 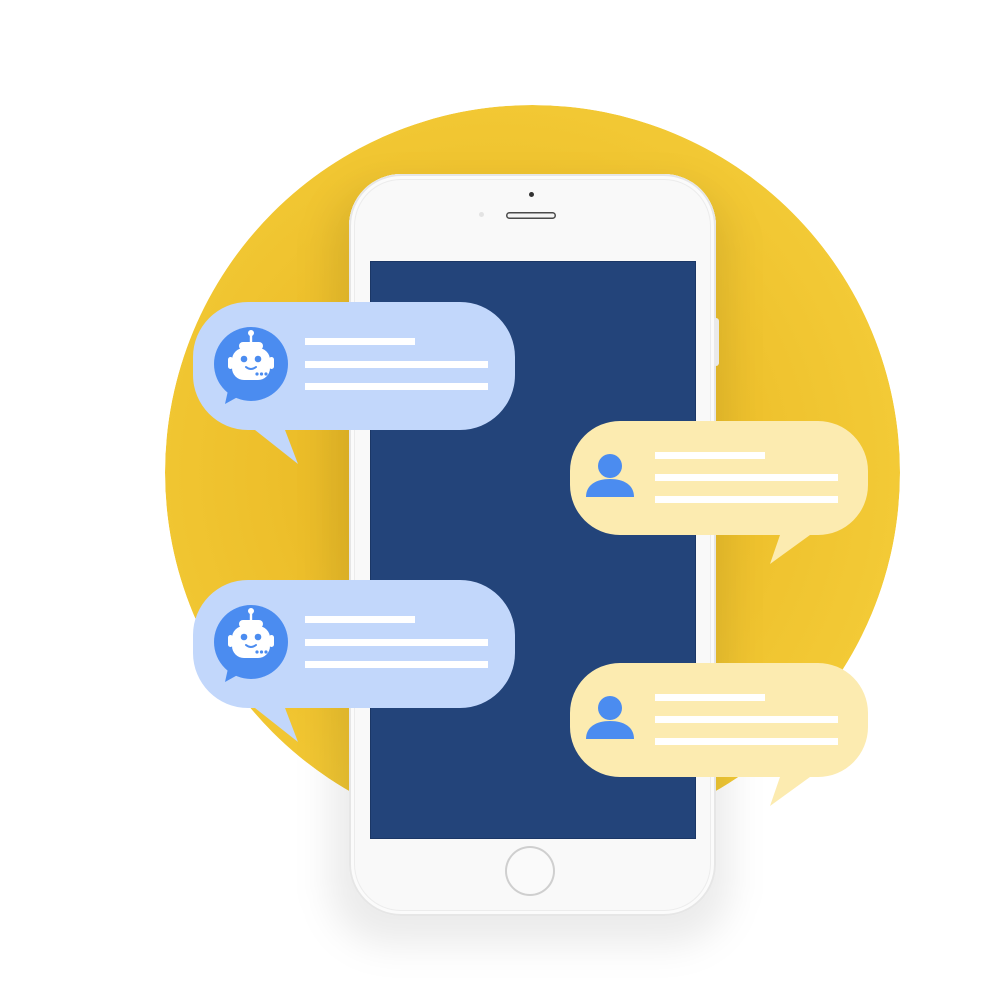 I want to click on home-button, so click(x=530, y=871).